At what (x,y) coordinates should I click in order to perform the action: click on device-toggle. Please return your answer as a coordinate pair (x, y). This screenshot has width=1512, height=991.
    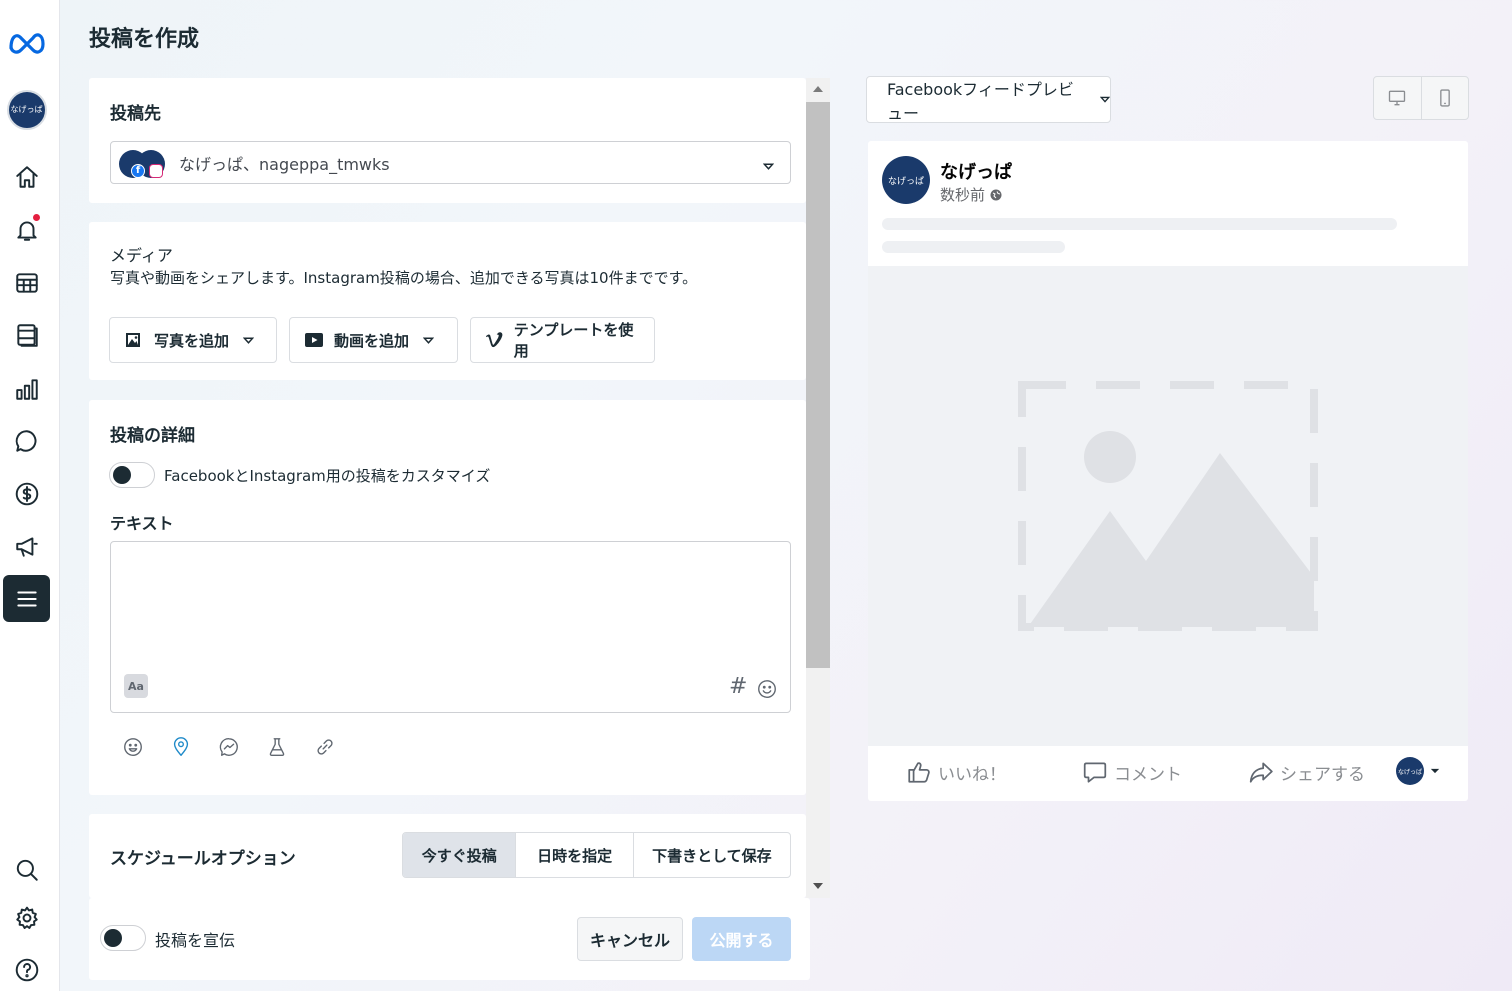
    Looking at the image, I should click on (1421, 98).